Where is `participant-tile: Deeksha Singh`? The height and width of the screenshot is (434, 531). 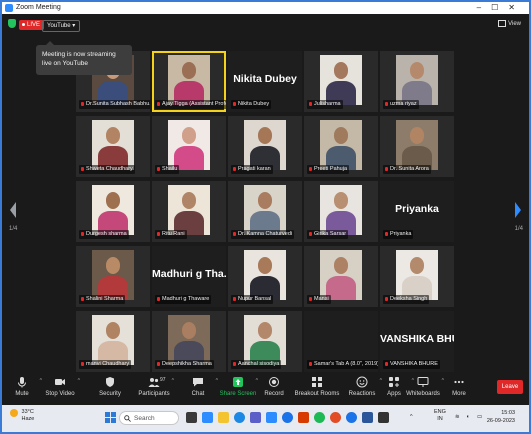 participant-tile: Deeksha Singh is located at coordinates (417, 276).